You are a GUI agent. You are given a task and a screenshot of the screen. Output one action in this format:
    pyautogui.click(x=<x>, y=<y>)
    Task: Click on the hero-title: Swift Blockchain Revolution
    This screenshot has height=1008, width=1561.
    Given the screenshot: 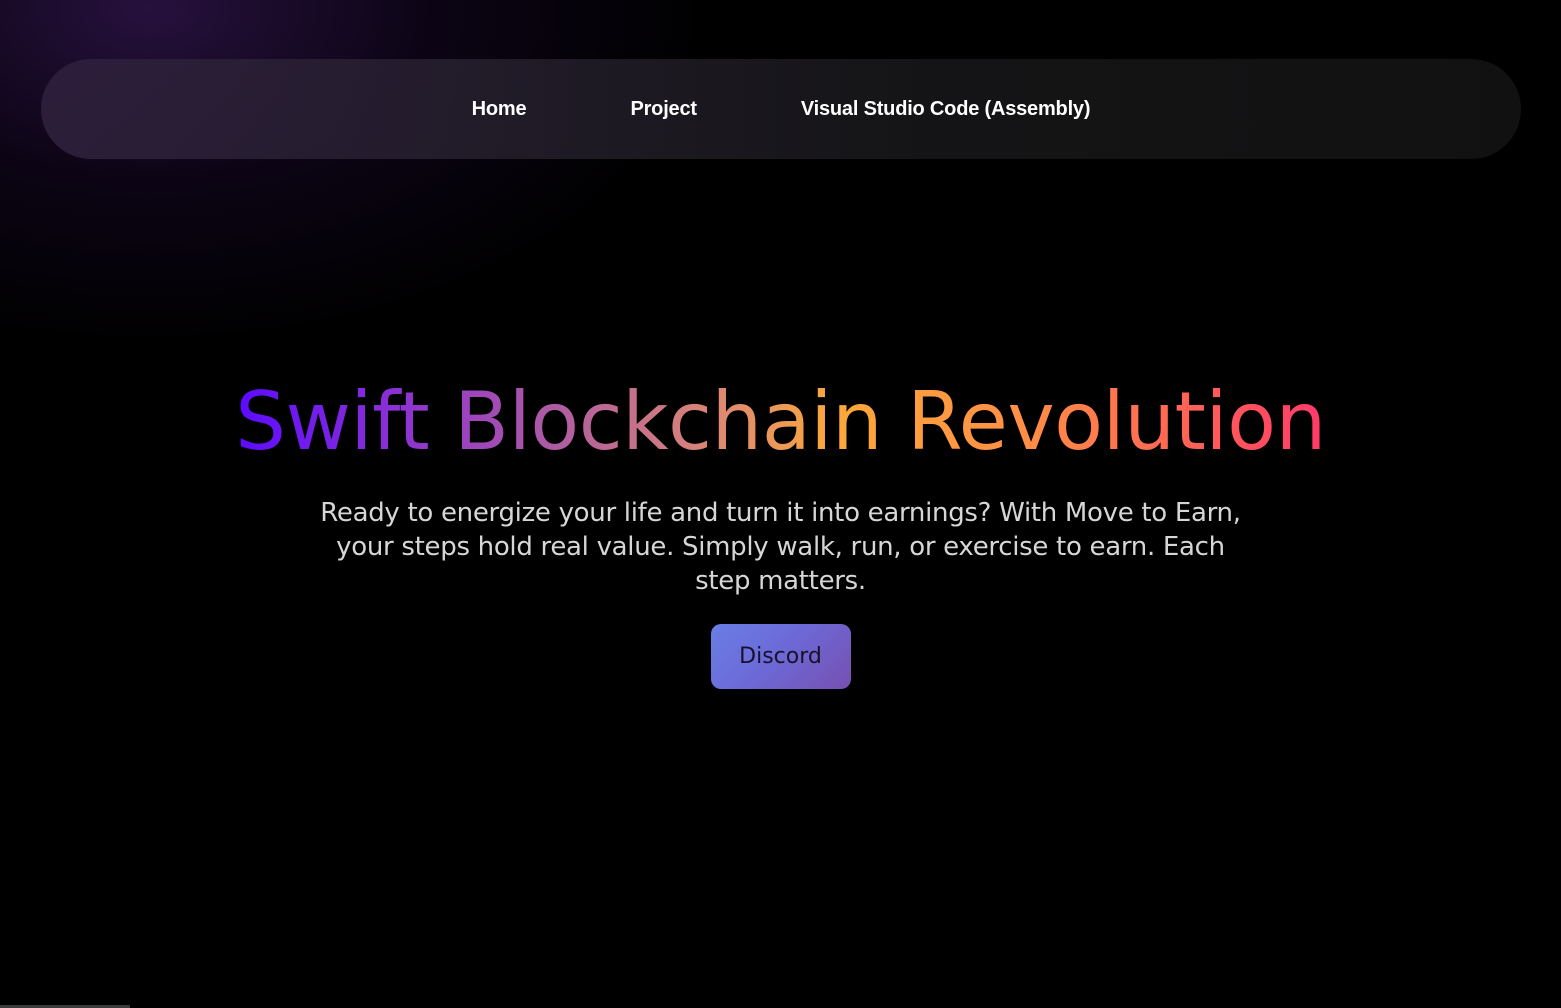 What is the action you would take?
    pyautogui.click(x=780, y=422)
    